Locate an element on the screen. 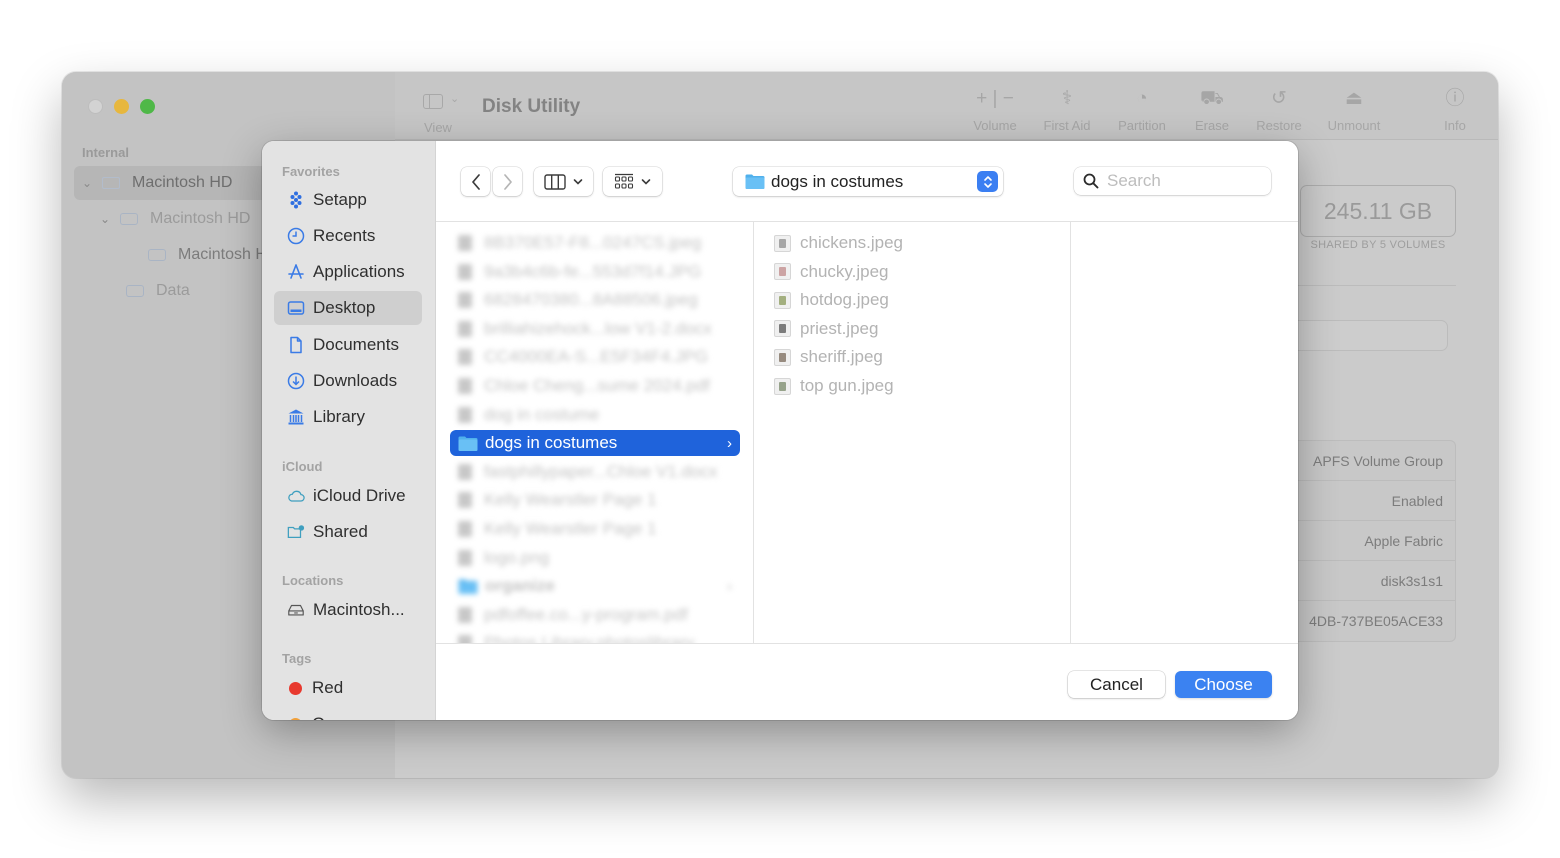 Image resolution: width=1560 pixels, height=858 pixels. folder-row: organize › is located at coordinates (595, 586).